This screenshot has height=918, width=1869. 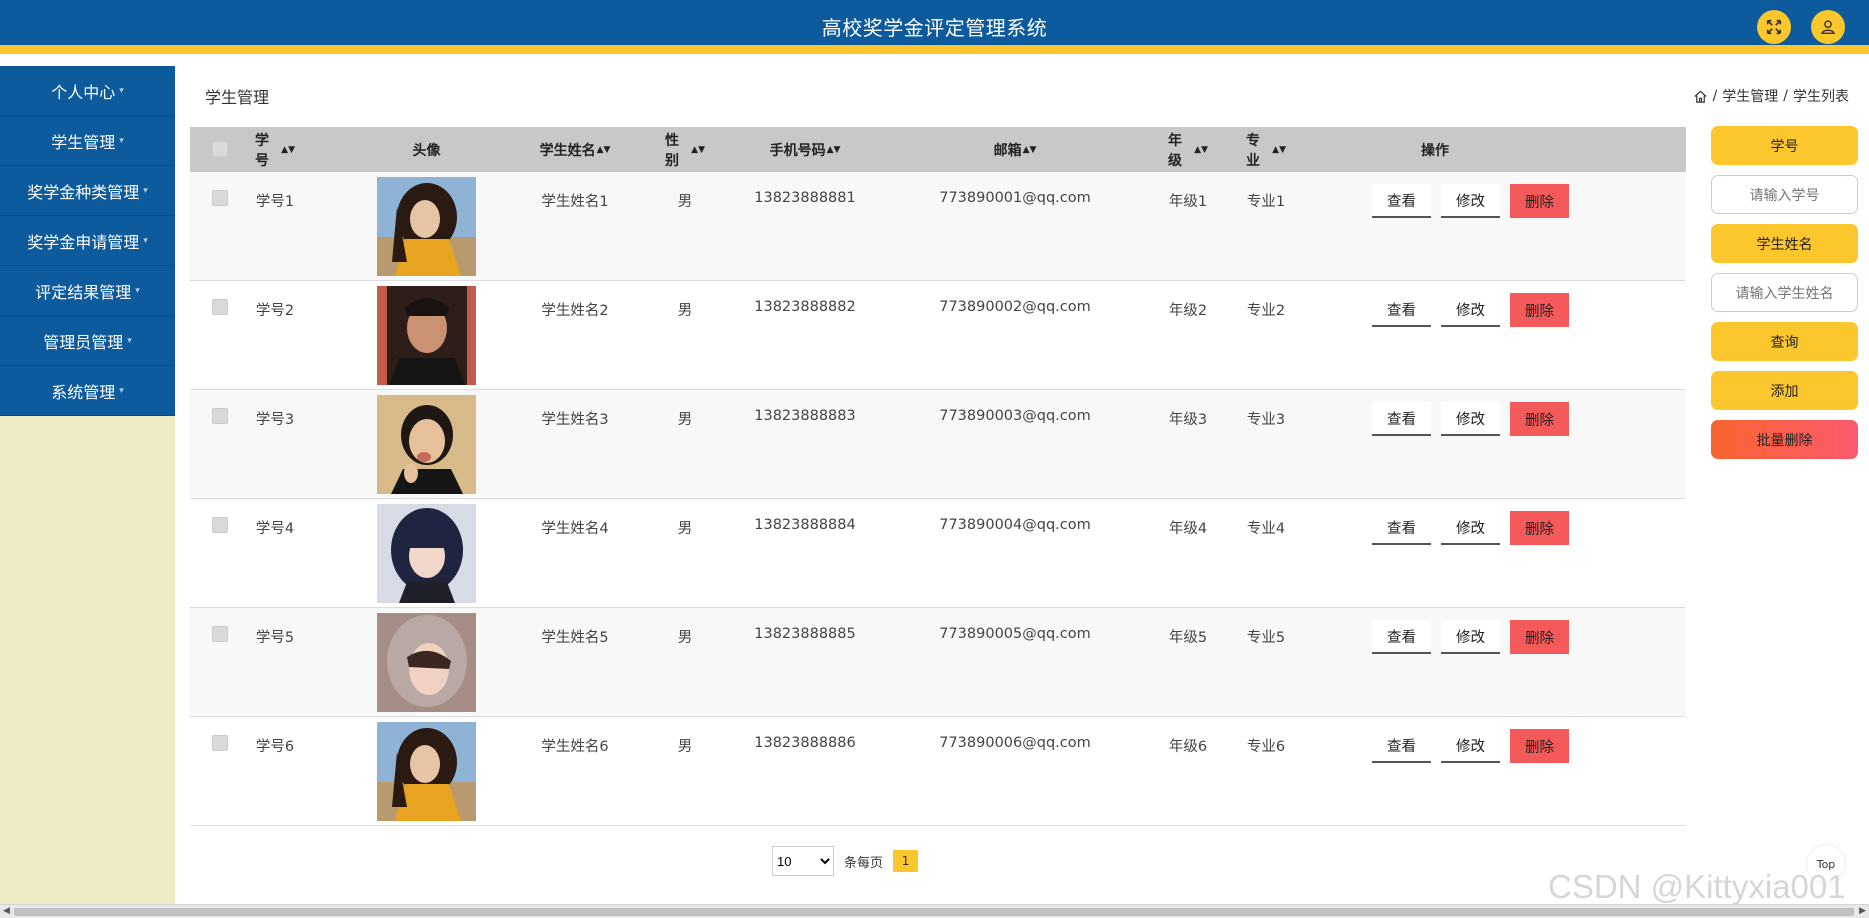 I want to click on sidebar-item-admins: 管理员管理 ▾, so click(x=87, y=341).